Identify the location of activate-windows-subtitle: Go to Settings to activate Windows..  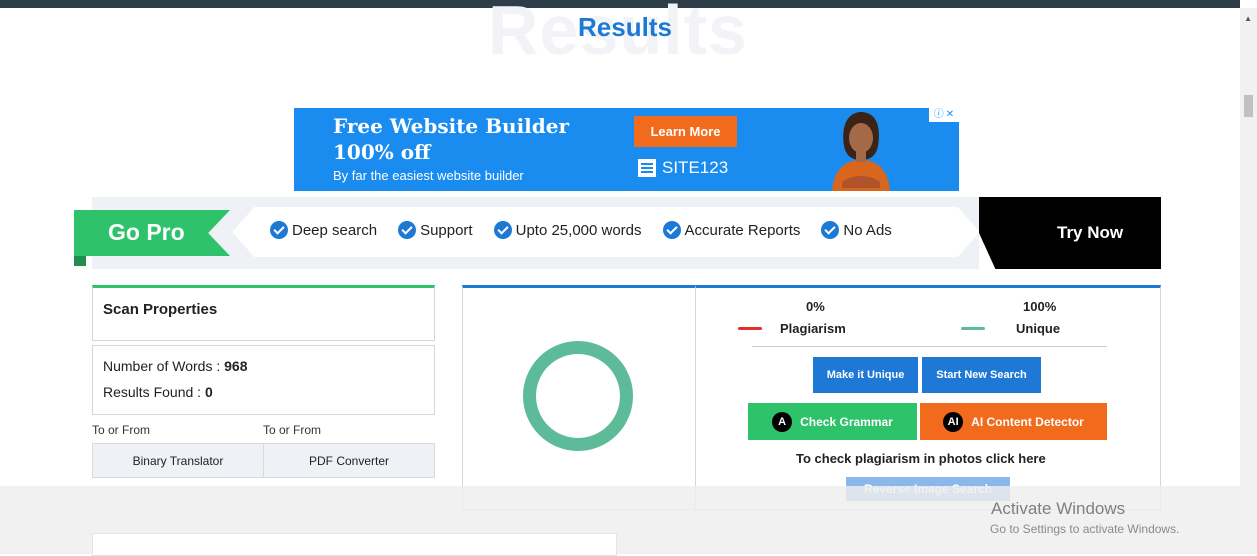
(1085, 529).